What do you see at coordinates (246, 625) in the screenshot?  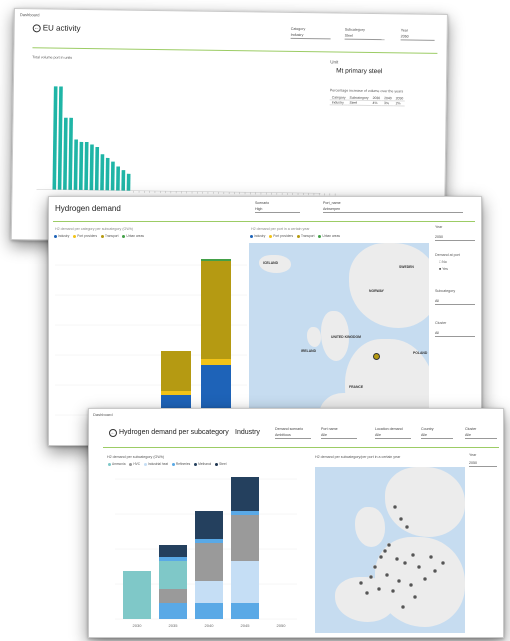 I see `x-tick-label: 2045` at bounding box center [246, 625].